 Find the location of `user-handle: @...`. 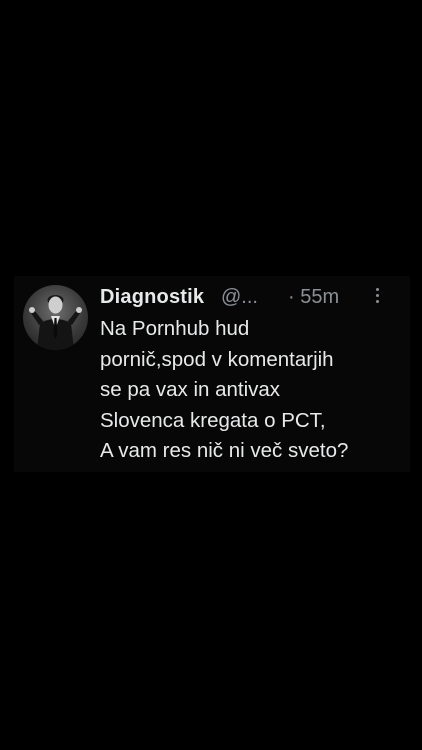

user-handle: @... is located at coordinates (239, 297).